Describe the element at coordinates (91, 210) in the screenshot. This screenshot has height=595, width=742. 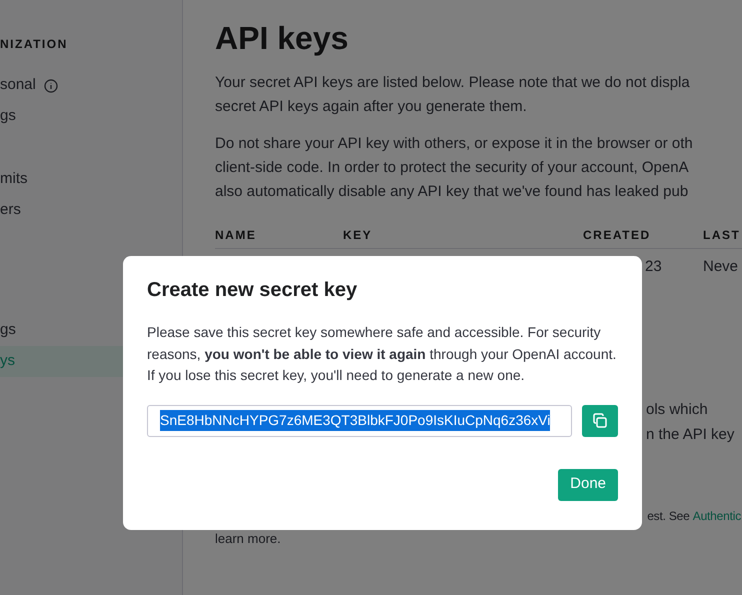
I see `sidebar-item: ers` at that location.